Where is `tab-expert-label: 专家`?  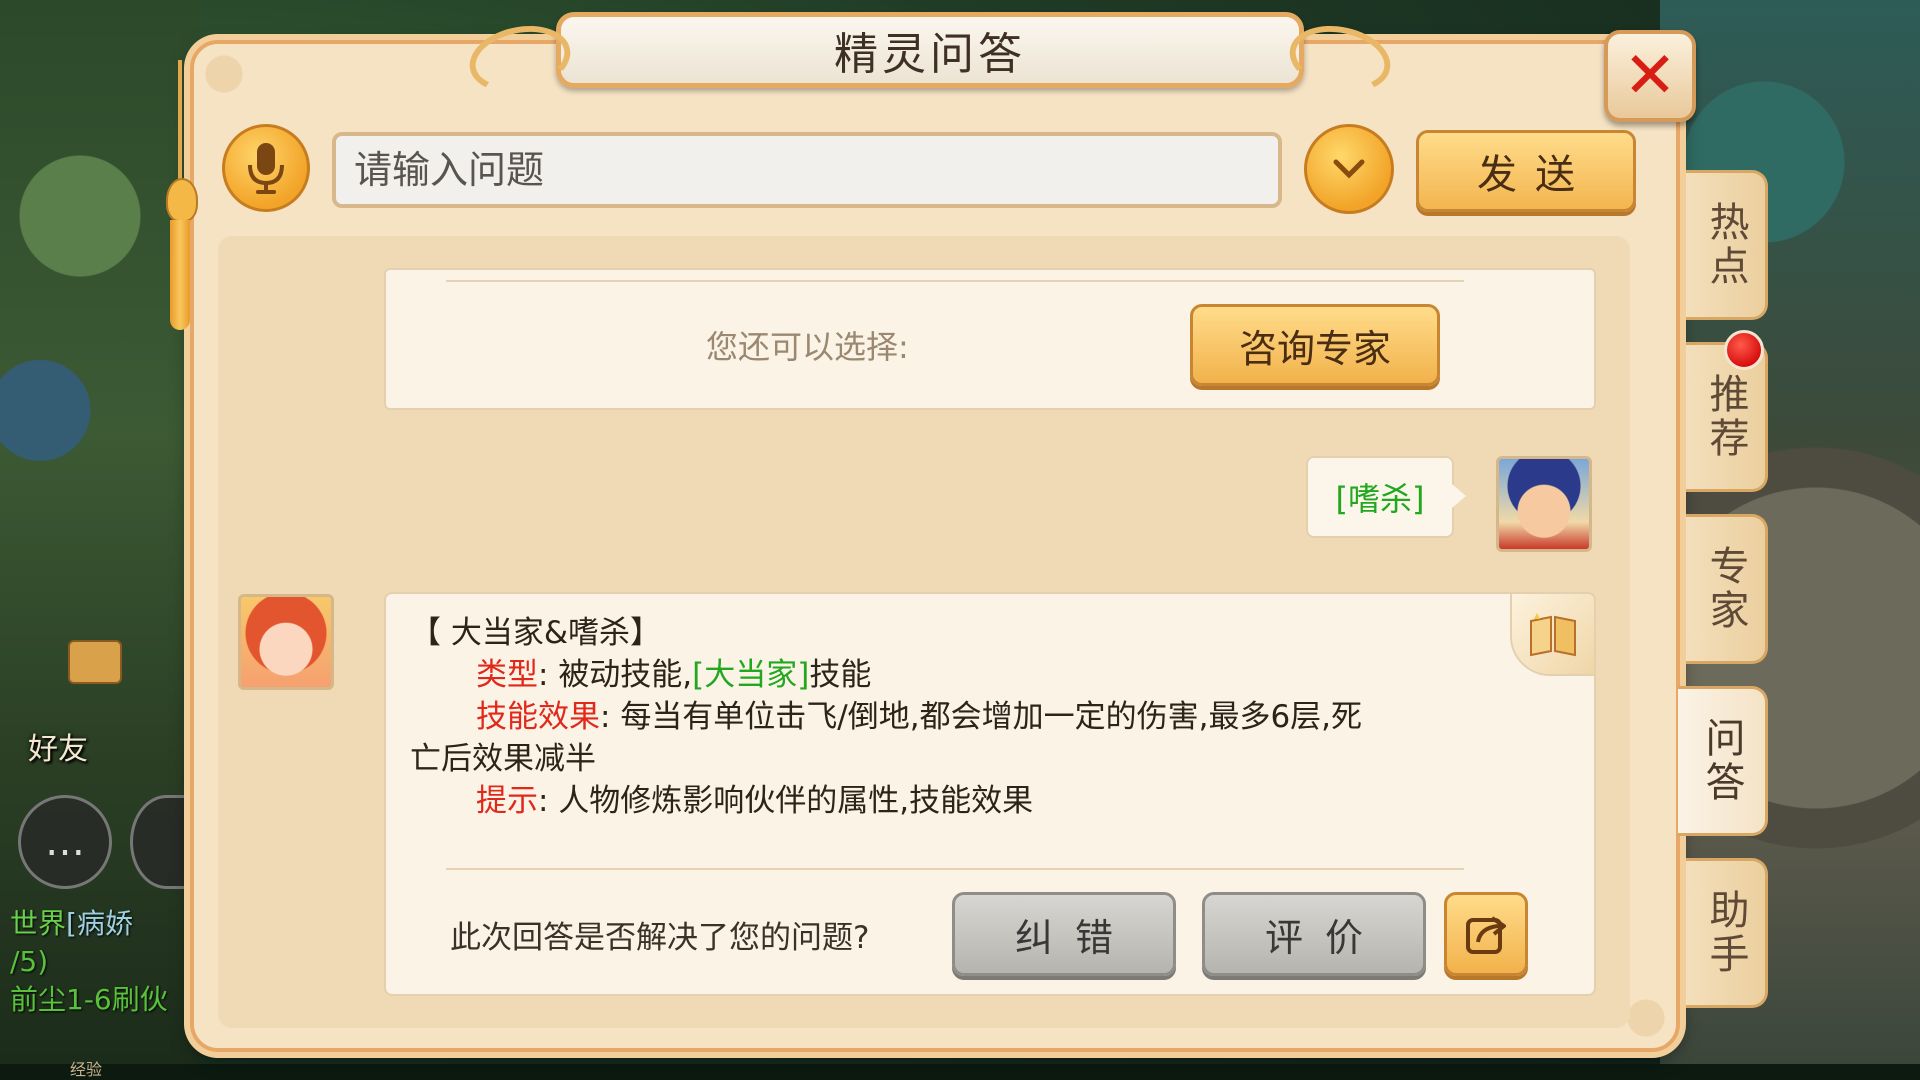 tab-expert-label: 专家 is located at coordinates (1725, 589).